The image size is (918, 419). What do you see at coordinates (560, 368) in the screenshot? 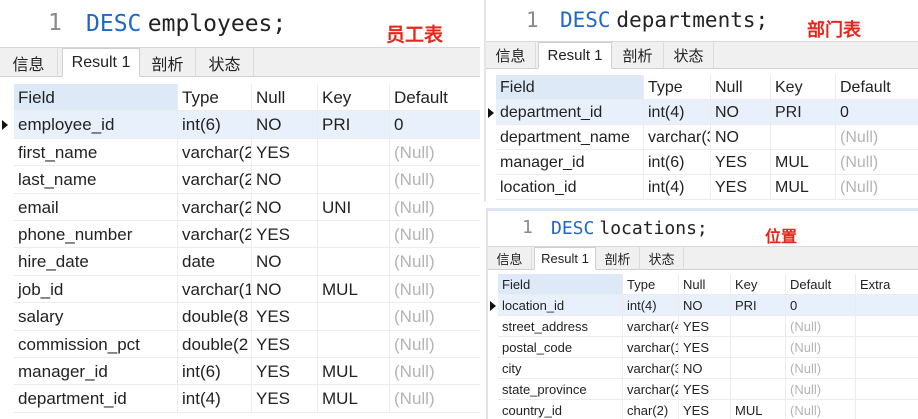
I see `table-cell: city` at bounding box center [560, 368].